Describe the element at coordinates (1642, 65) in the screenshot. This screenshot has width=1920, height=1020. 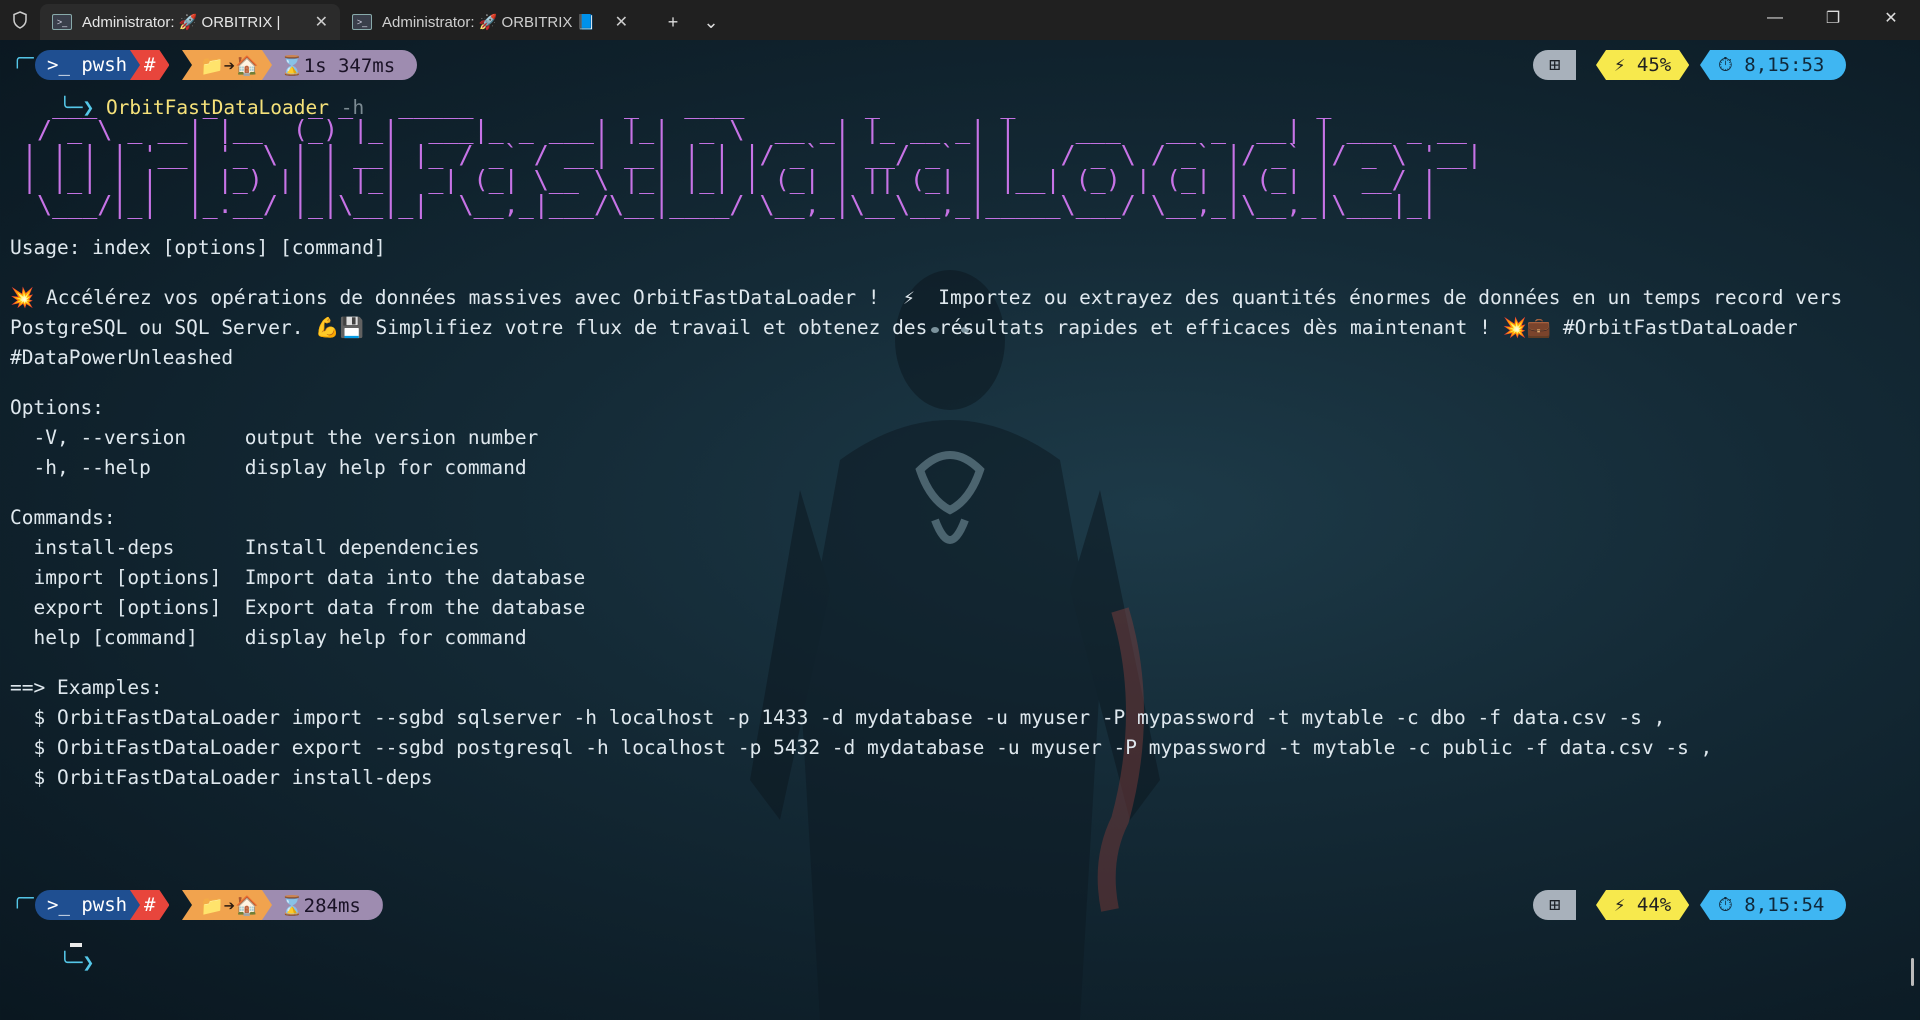
I see `battery-segment: ⚡ 45%` at that location.